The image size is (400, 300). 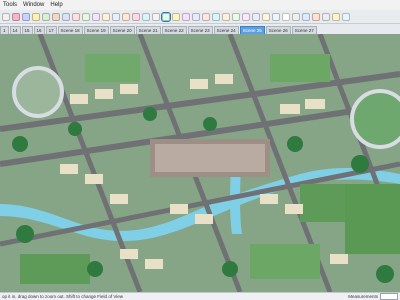 What do you see at coordinates (26, 16) in the screenshot?
I see `line-tool-icon` at bounding box center [26, 16].